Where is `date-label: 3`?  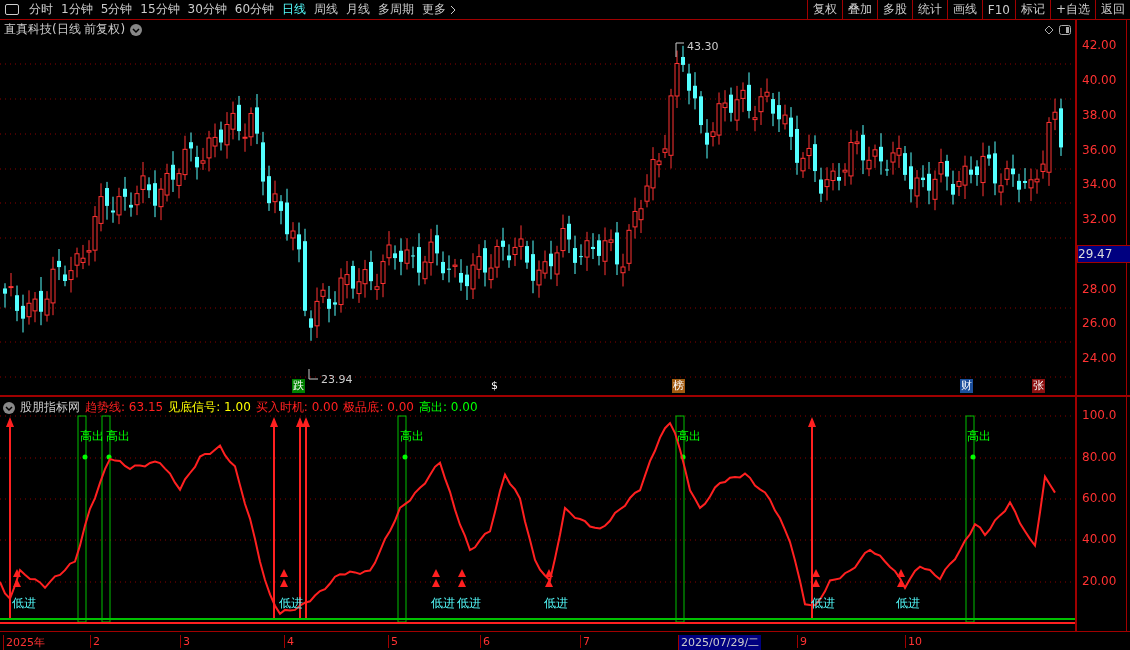 date-label: 3 is located at coordinates (186, 641).